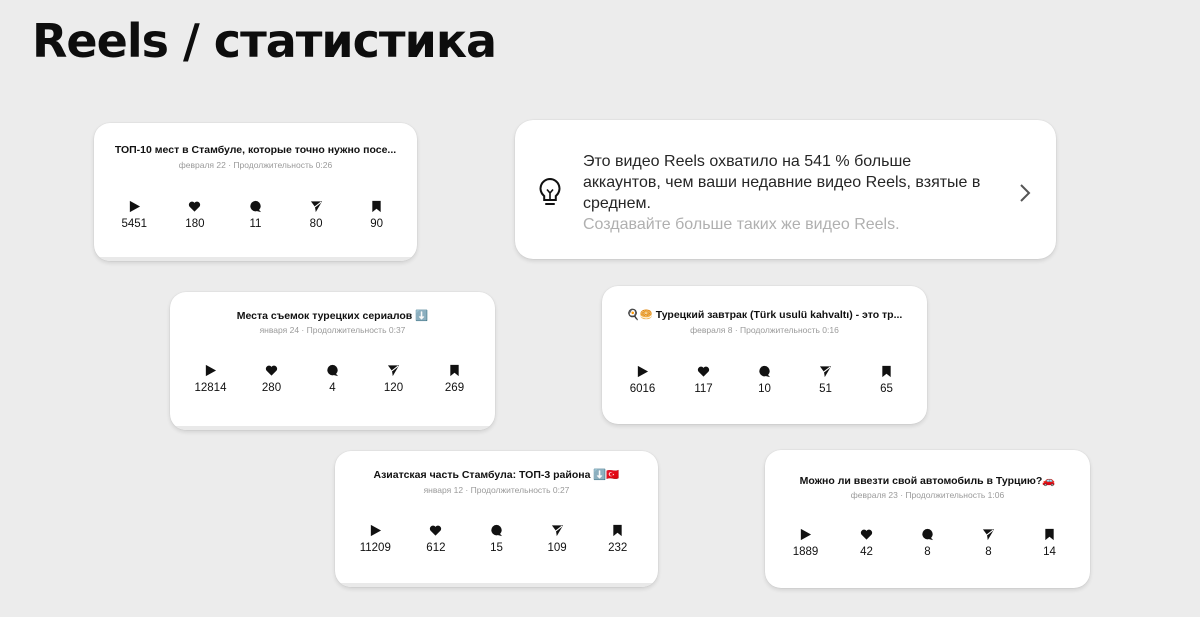  What do you see at coordinates (764, 330) in the screenshot?
I see `reel-meta: февраля 8 · Продолжительность 0:16` at bounding box center [764, 330].